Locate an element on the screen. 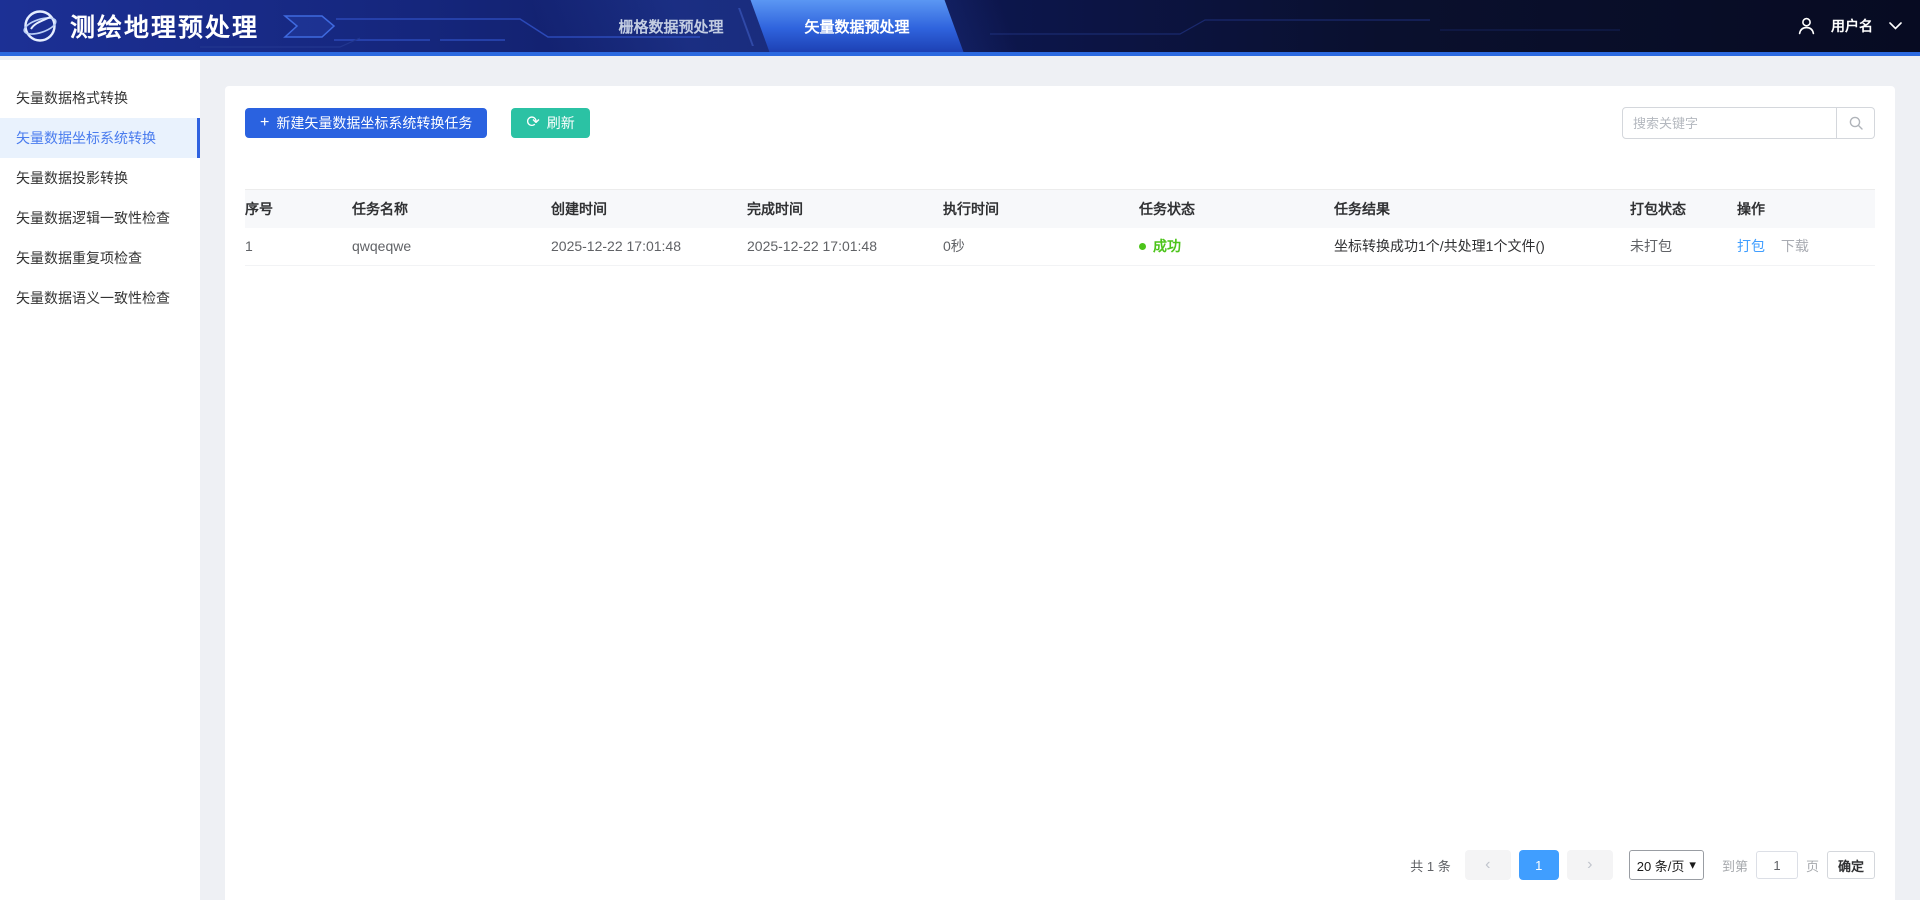 The image size is (1920, 900). refresh-button: ⟳ 刷新 is located at coordinates (550, 123).